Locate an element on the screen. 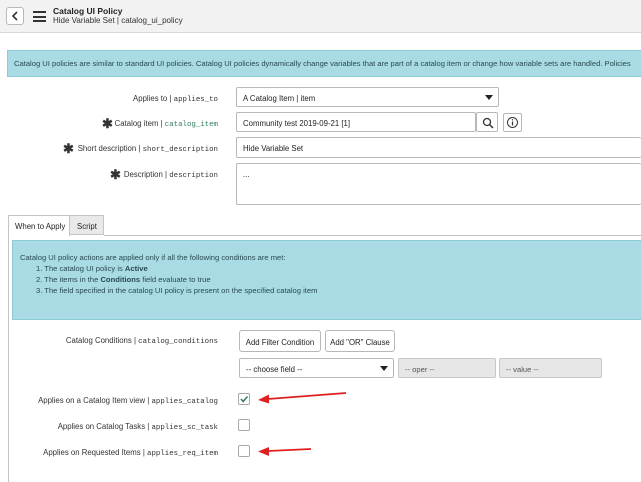 The image size is (641, 482). tab-script: Script is located at coordinates (87, 225).